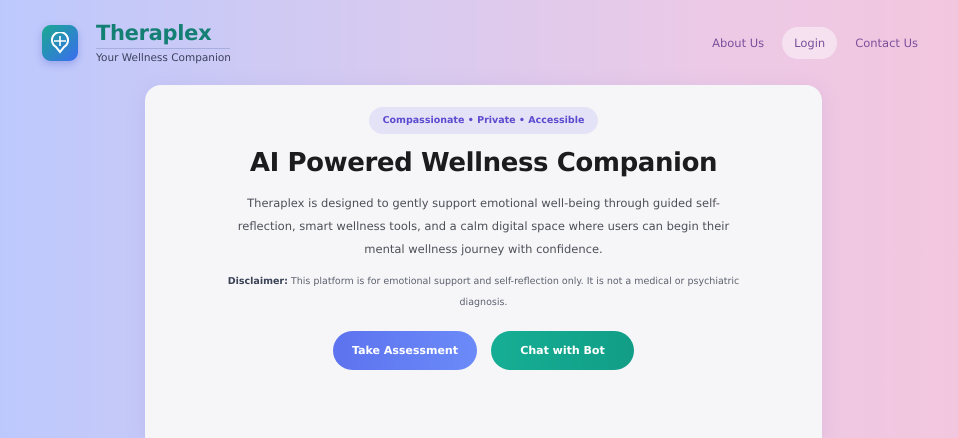 This screenshot has height=438, width=958. Describe the element at coordinates (810, 42) in the screenshot. I see `nav-link: Login` at that location.